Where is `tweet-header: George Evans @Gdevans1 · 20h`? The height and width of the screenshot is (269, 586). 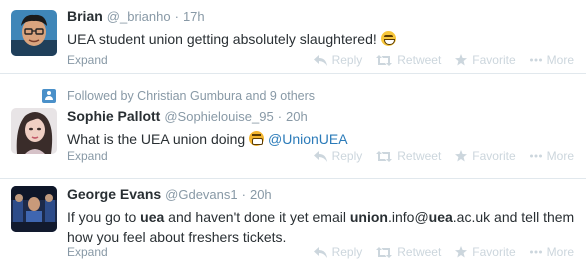 tweet-header: George Evans @Gdevans1 · 20h is located at coordinates (322, 195).